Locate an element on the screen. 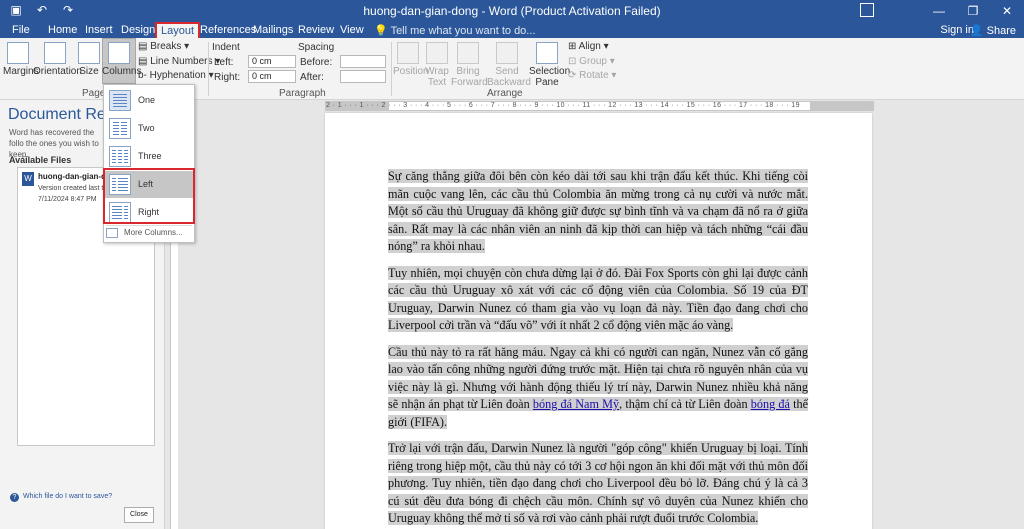  share-label: Share is located at coordinates (1001, 31).